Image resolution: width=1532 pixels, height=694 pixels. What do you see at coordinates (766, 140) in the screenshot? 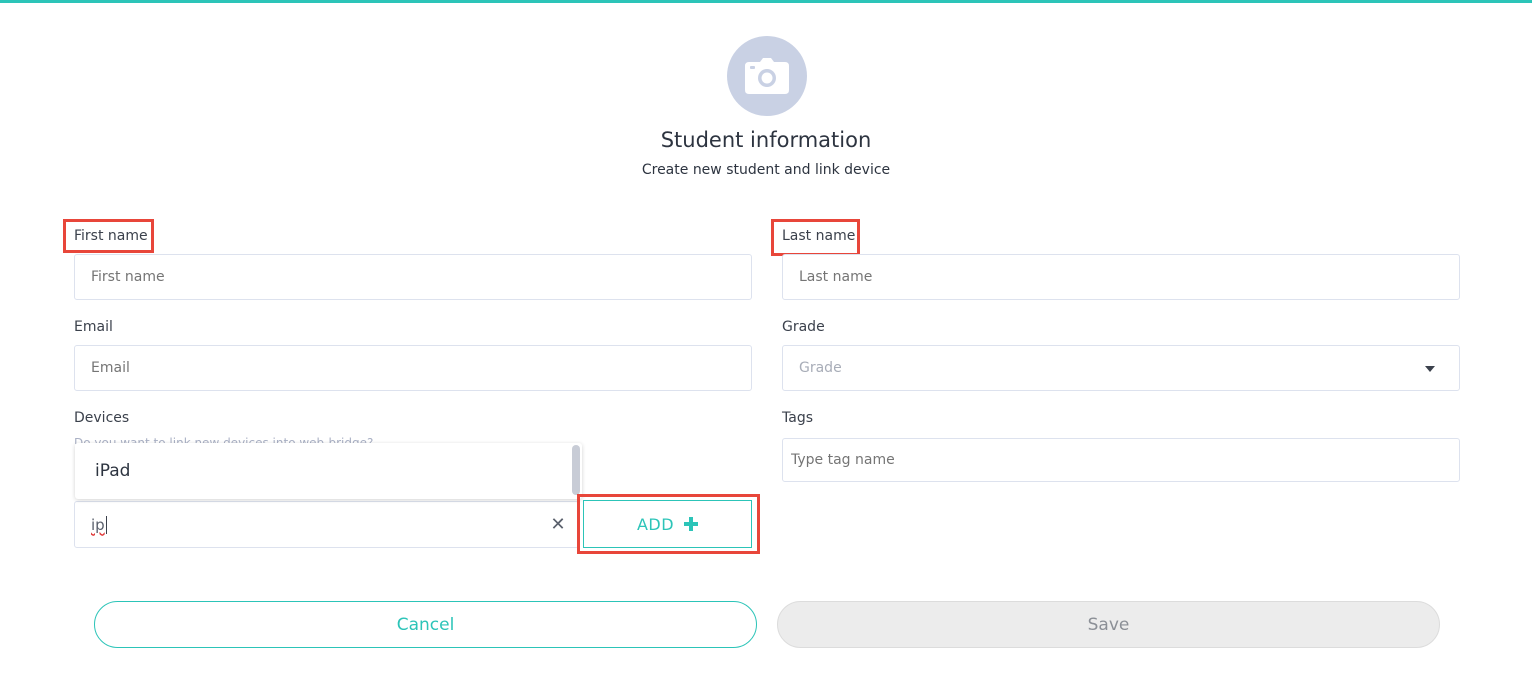
I see `page-title: Student information` at bounding box center [766, 140].